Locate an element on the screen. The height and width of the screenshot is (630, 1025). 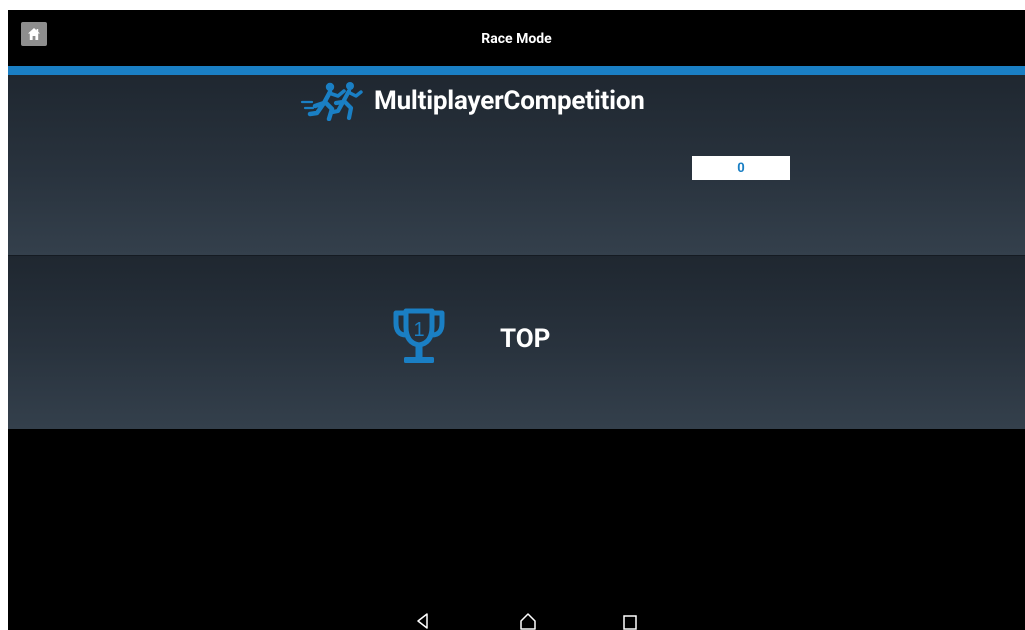
top-row: 1 TOP is located at coordinates (468, 339).